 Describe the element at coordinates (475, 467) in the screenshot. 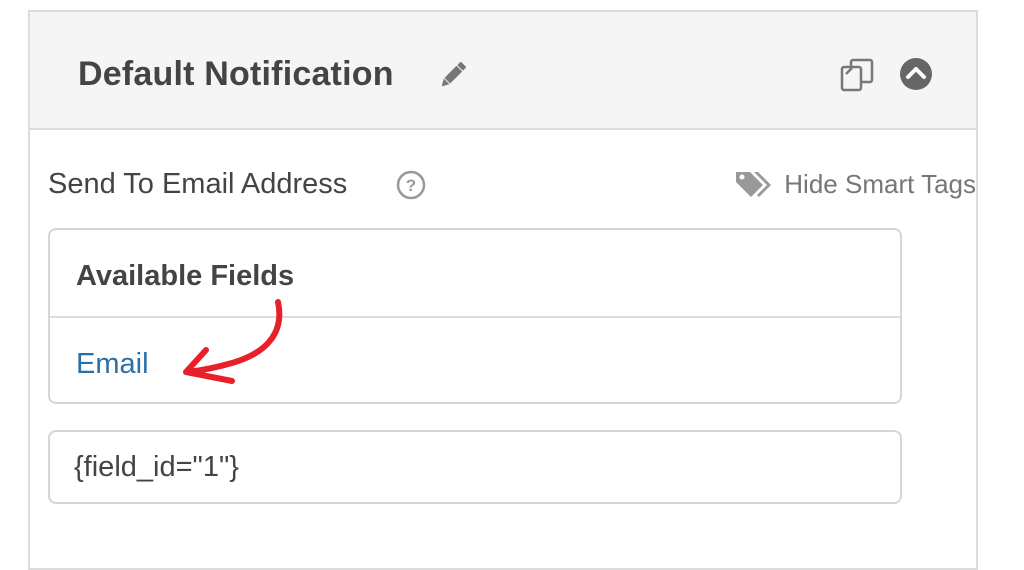

I see `send-to-email-input` at that location.